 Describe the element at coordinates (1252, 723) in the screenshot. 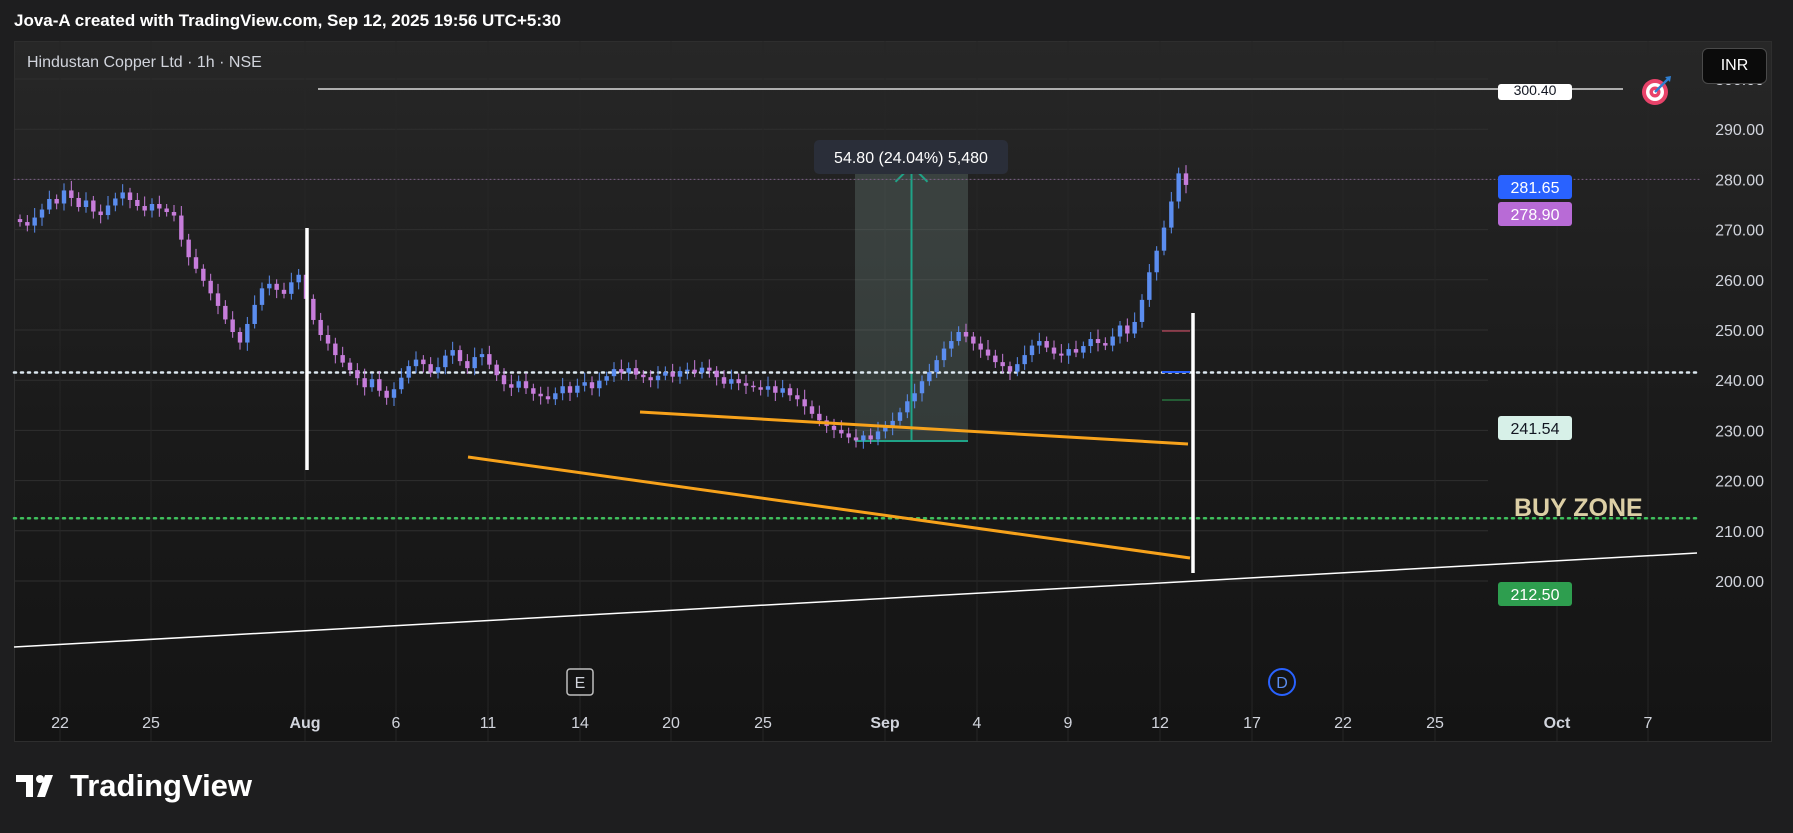

I see `x-tick-label: 17` at that location.